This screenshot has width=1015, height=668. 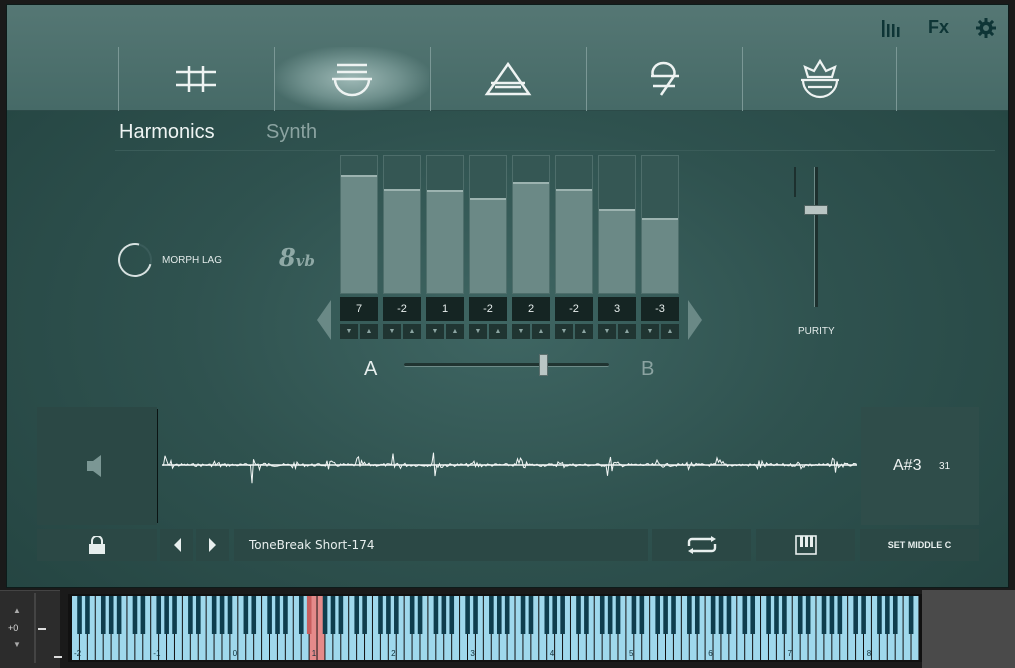 I want to click on next-sample-button, so click(x=212, y=545).